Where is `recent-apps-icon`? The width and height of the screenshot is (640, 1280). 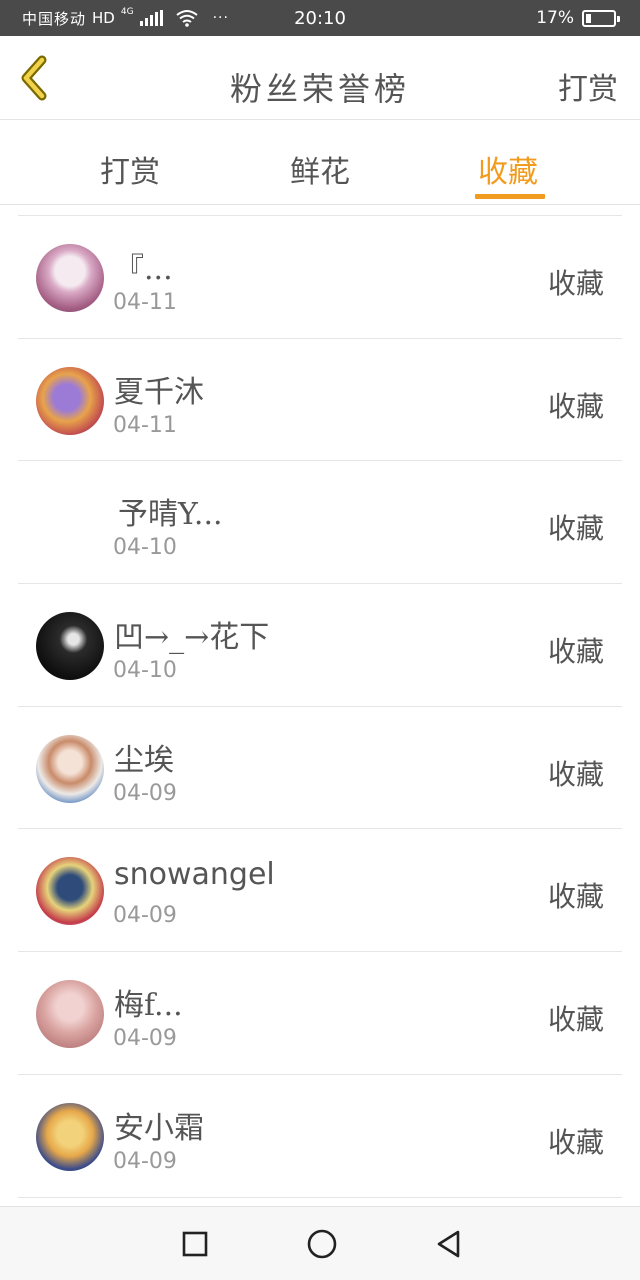 recent-apps-icon is located at coordinates (195, 1244).